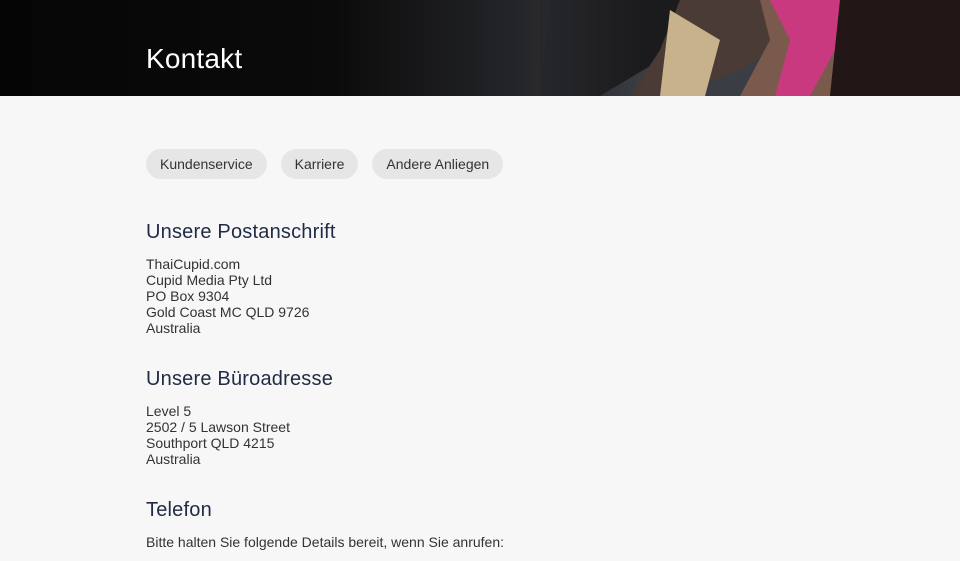 The image size is (960, 561). Describe the element at coordinates (228, 312) in the screenshot. I see `postal-line: Gold Coast MC QLD 9726` at that location.